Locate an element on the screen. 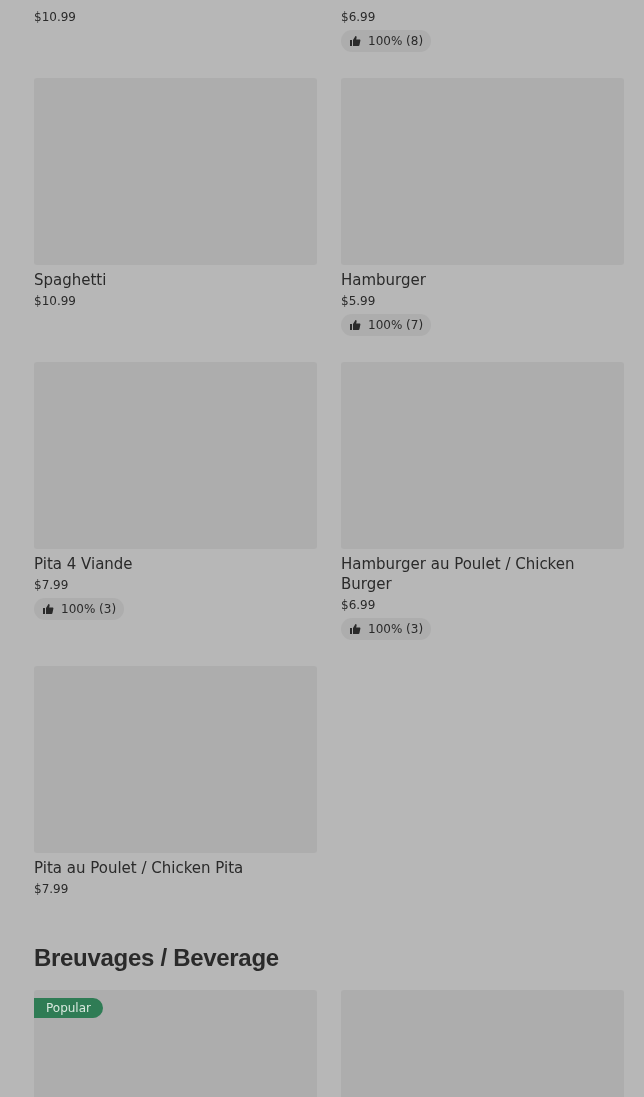 This screenshot has height=1097, width=644. section-title: Breuvages / Beverage is located at coordinates (157, 958).